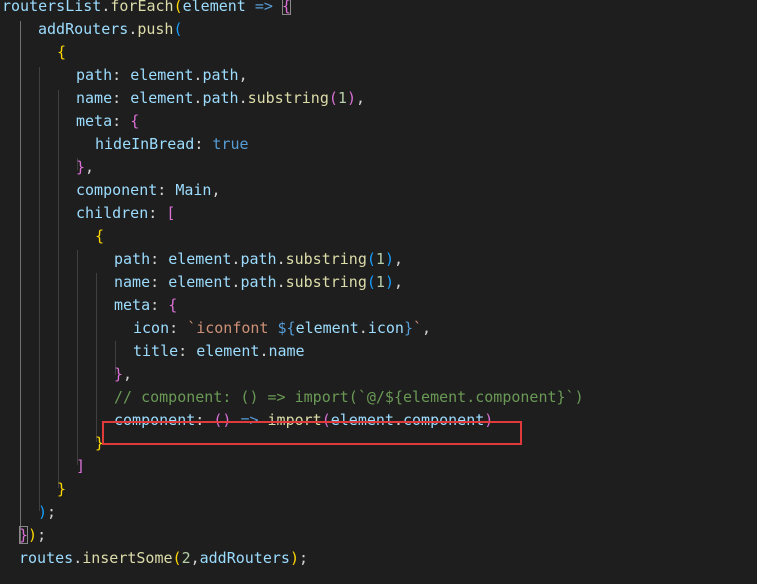  I want to click on code-line: });, so click(32, 535).